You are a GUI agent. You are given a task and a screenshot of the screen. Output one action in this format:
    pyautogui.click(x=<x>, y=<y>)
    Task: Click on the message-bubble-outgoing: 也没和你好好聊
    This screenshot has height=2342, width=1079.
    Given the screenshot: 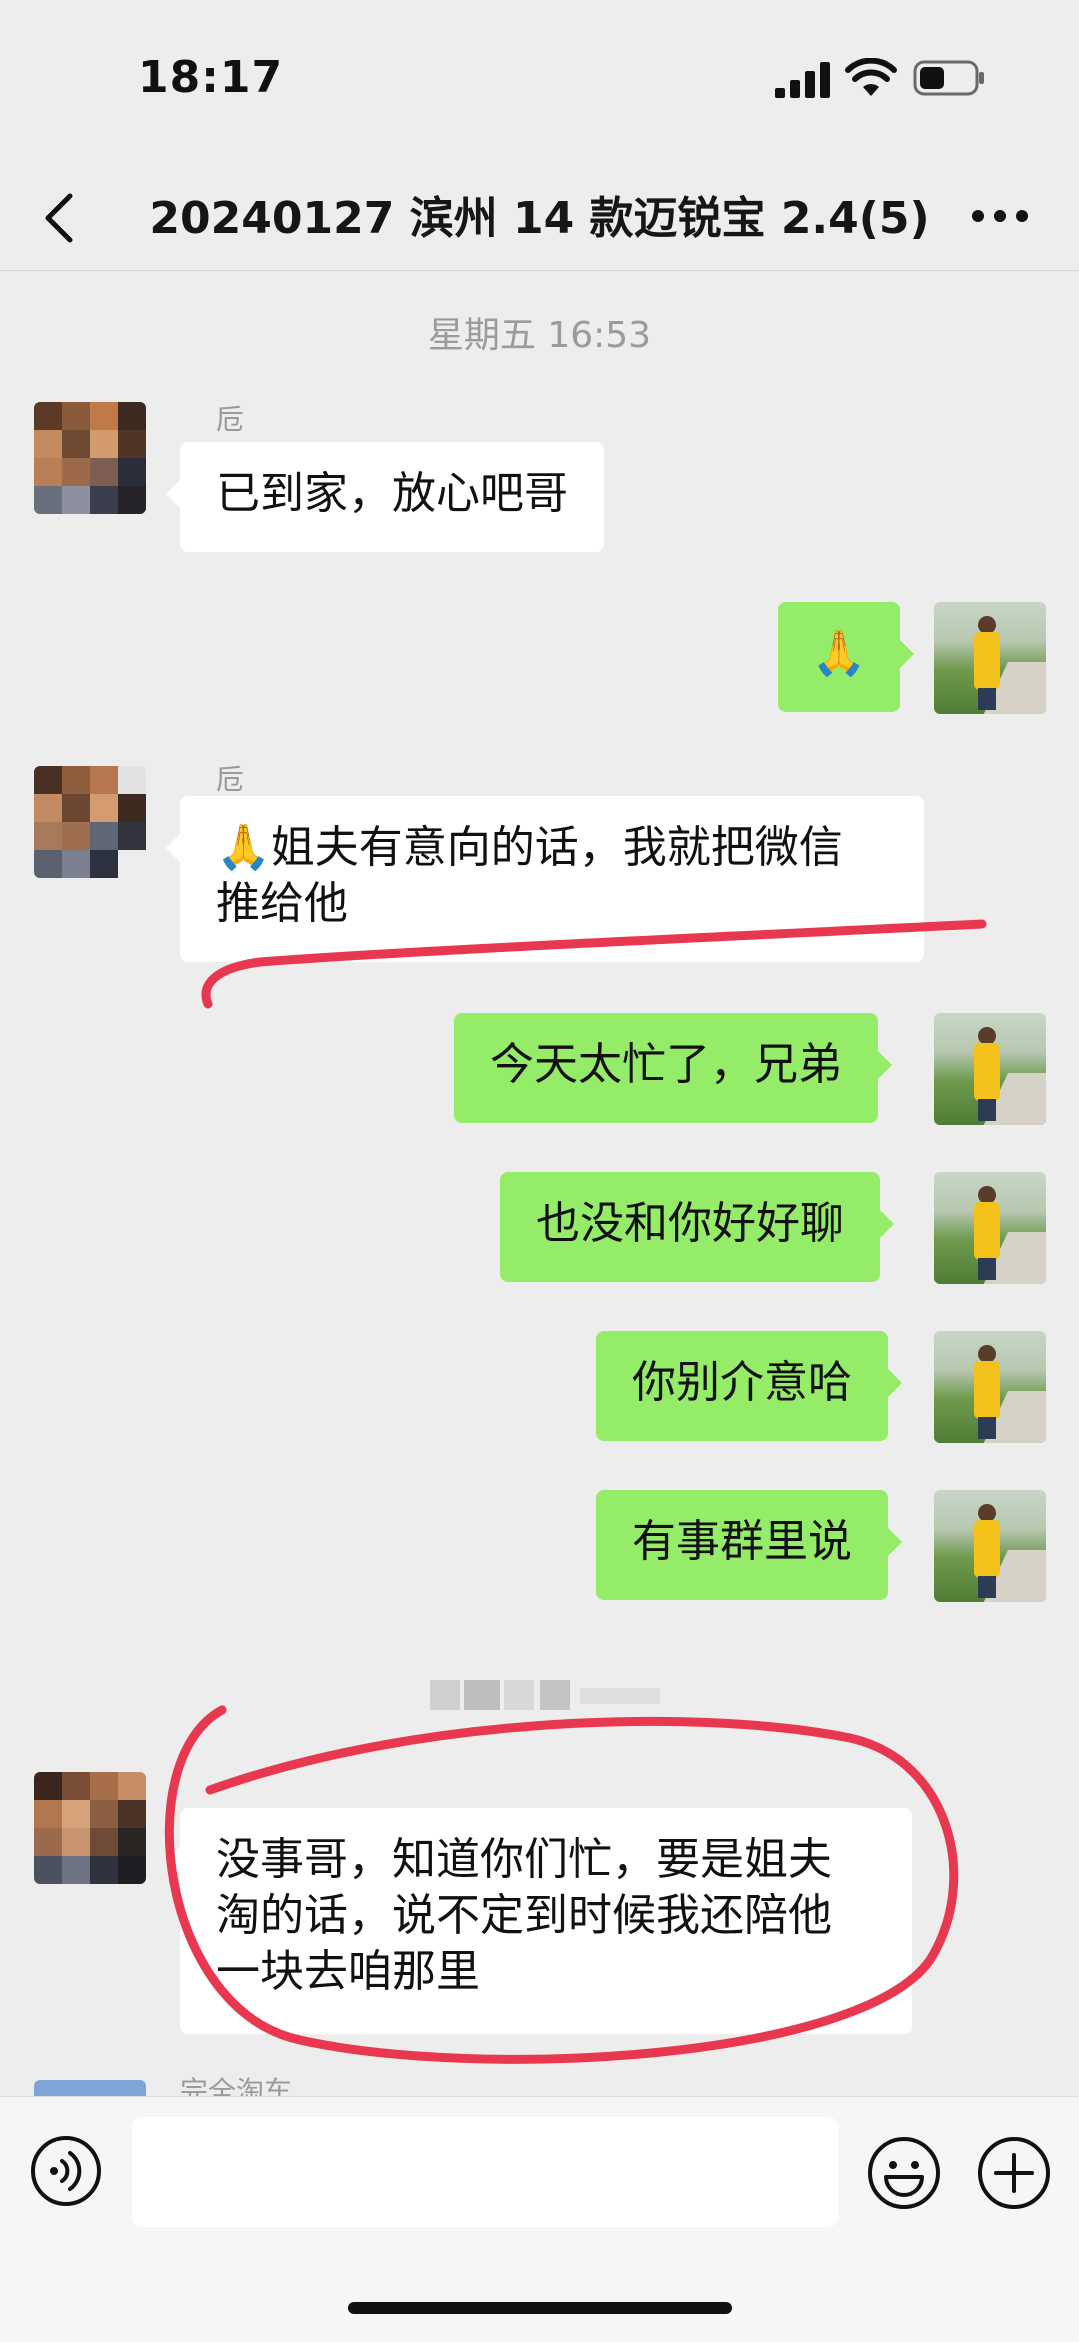 What is the action you would take?
    pyautogui.click(x=697, y=1227)
    